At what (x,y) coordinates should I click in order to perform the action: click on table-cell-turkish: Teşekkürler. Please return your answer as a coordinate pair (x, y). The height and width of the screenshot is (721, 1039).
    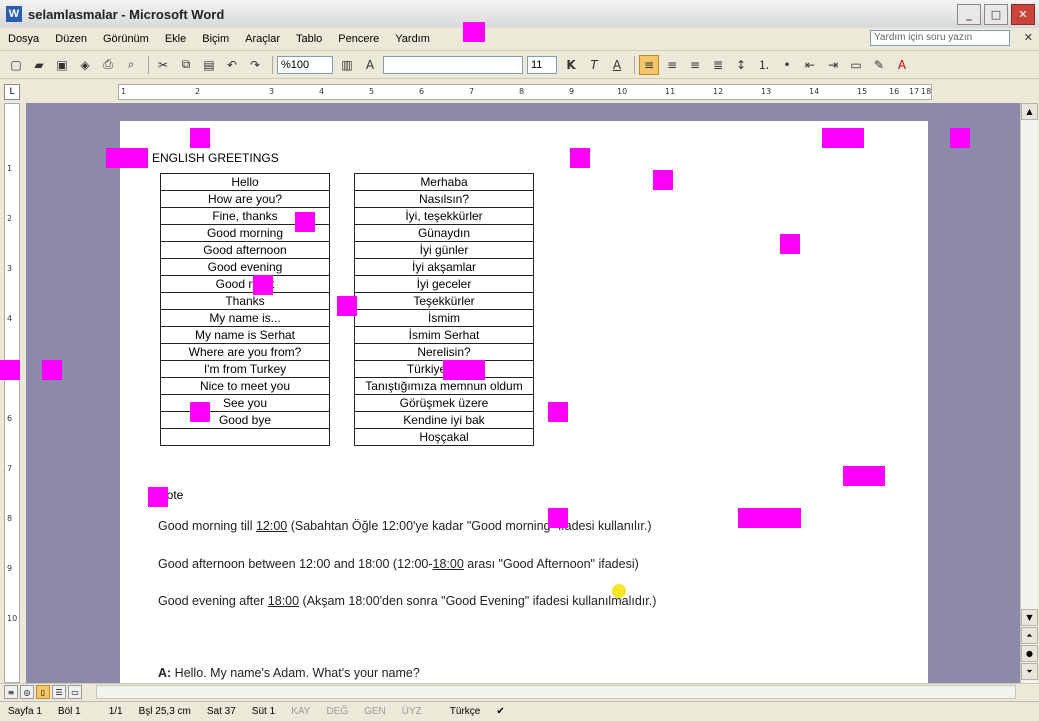
    Looking at the image, I should click on (444, 301).